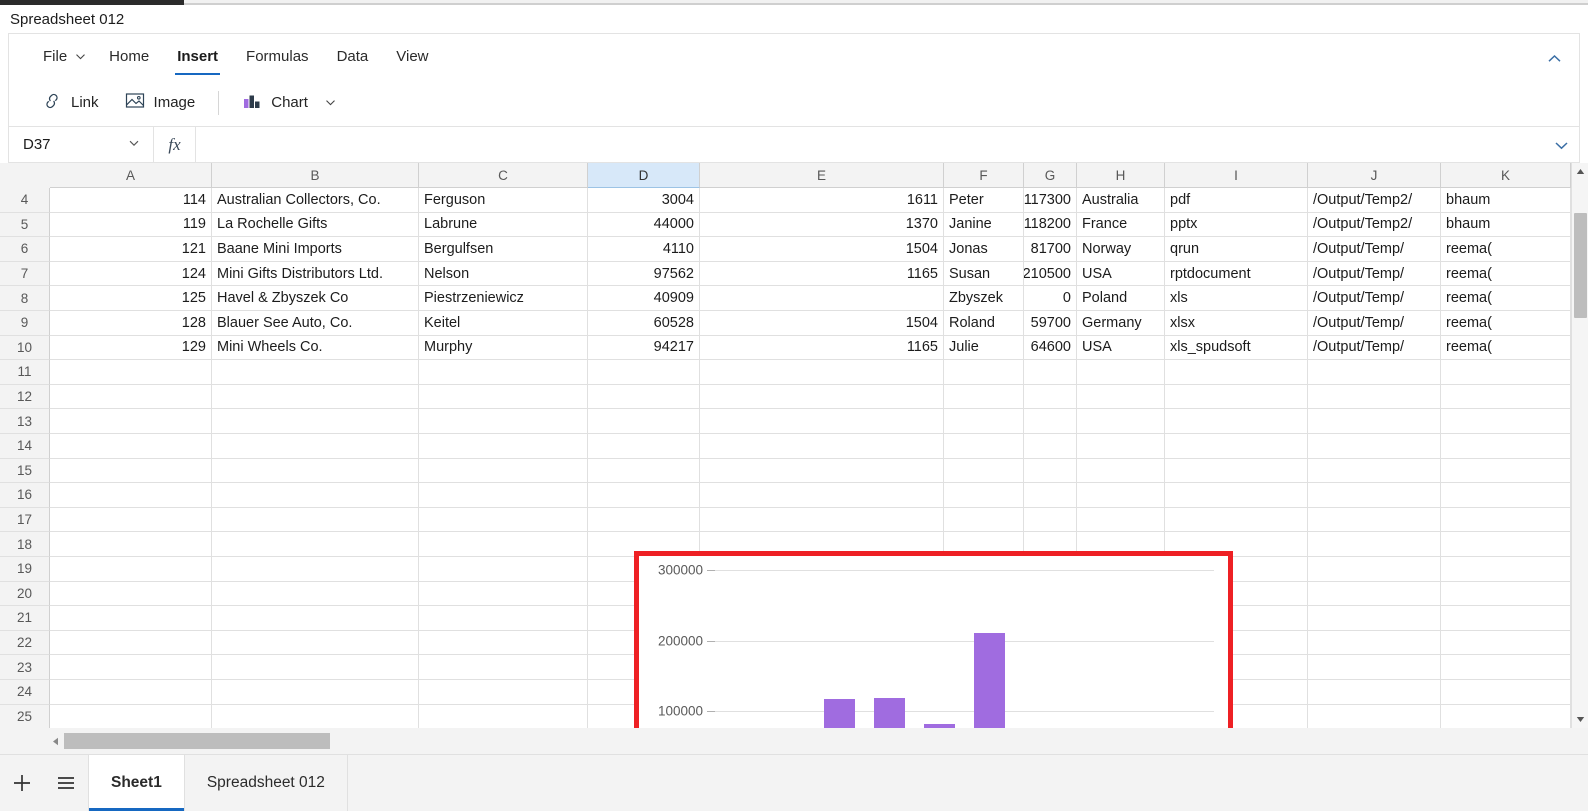 The image size is (1588, 811). What do you see at coordinates (503, 348) in the screenshot?
I see `grid-cell-C10: Murphy` at bounding box center [503, 348].